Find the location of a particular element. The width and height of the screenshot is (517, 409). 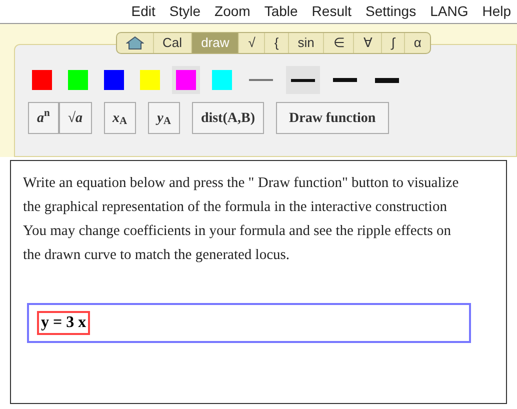

menu-item: Help is located at coordinates (496, 11).